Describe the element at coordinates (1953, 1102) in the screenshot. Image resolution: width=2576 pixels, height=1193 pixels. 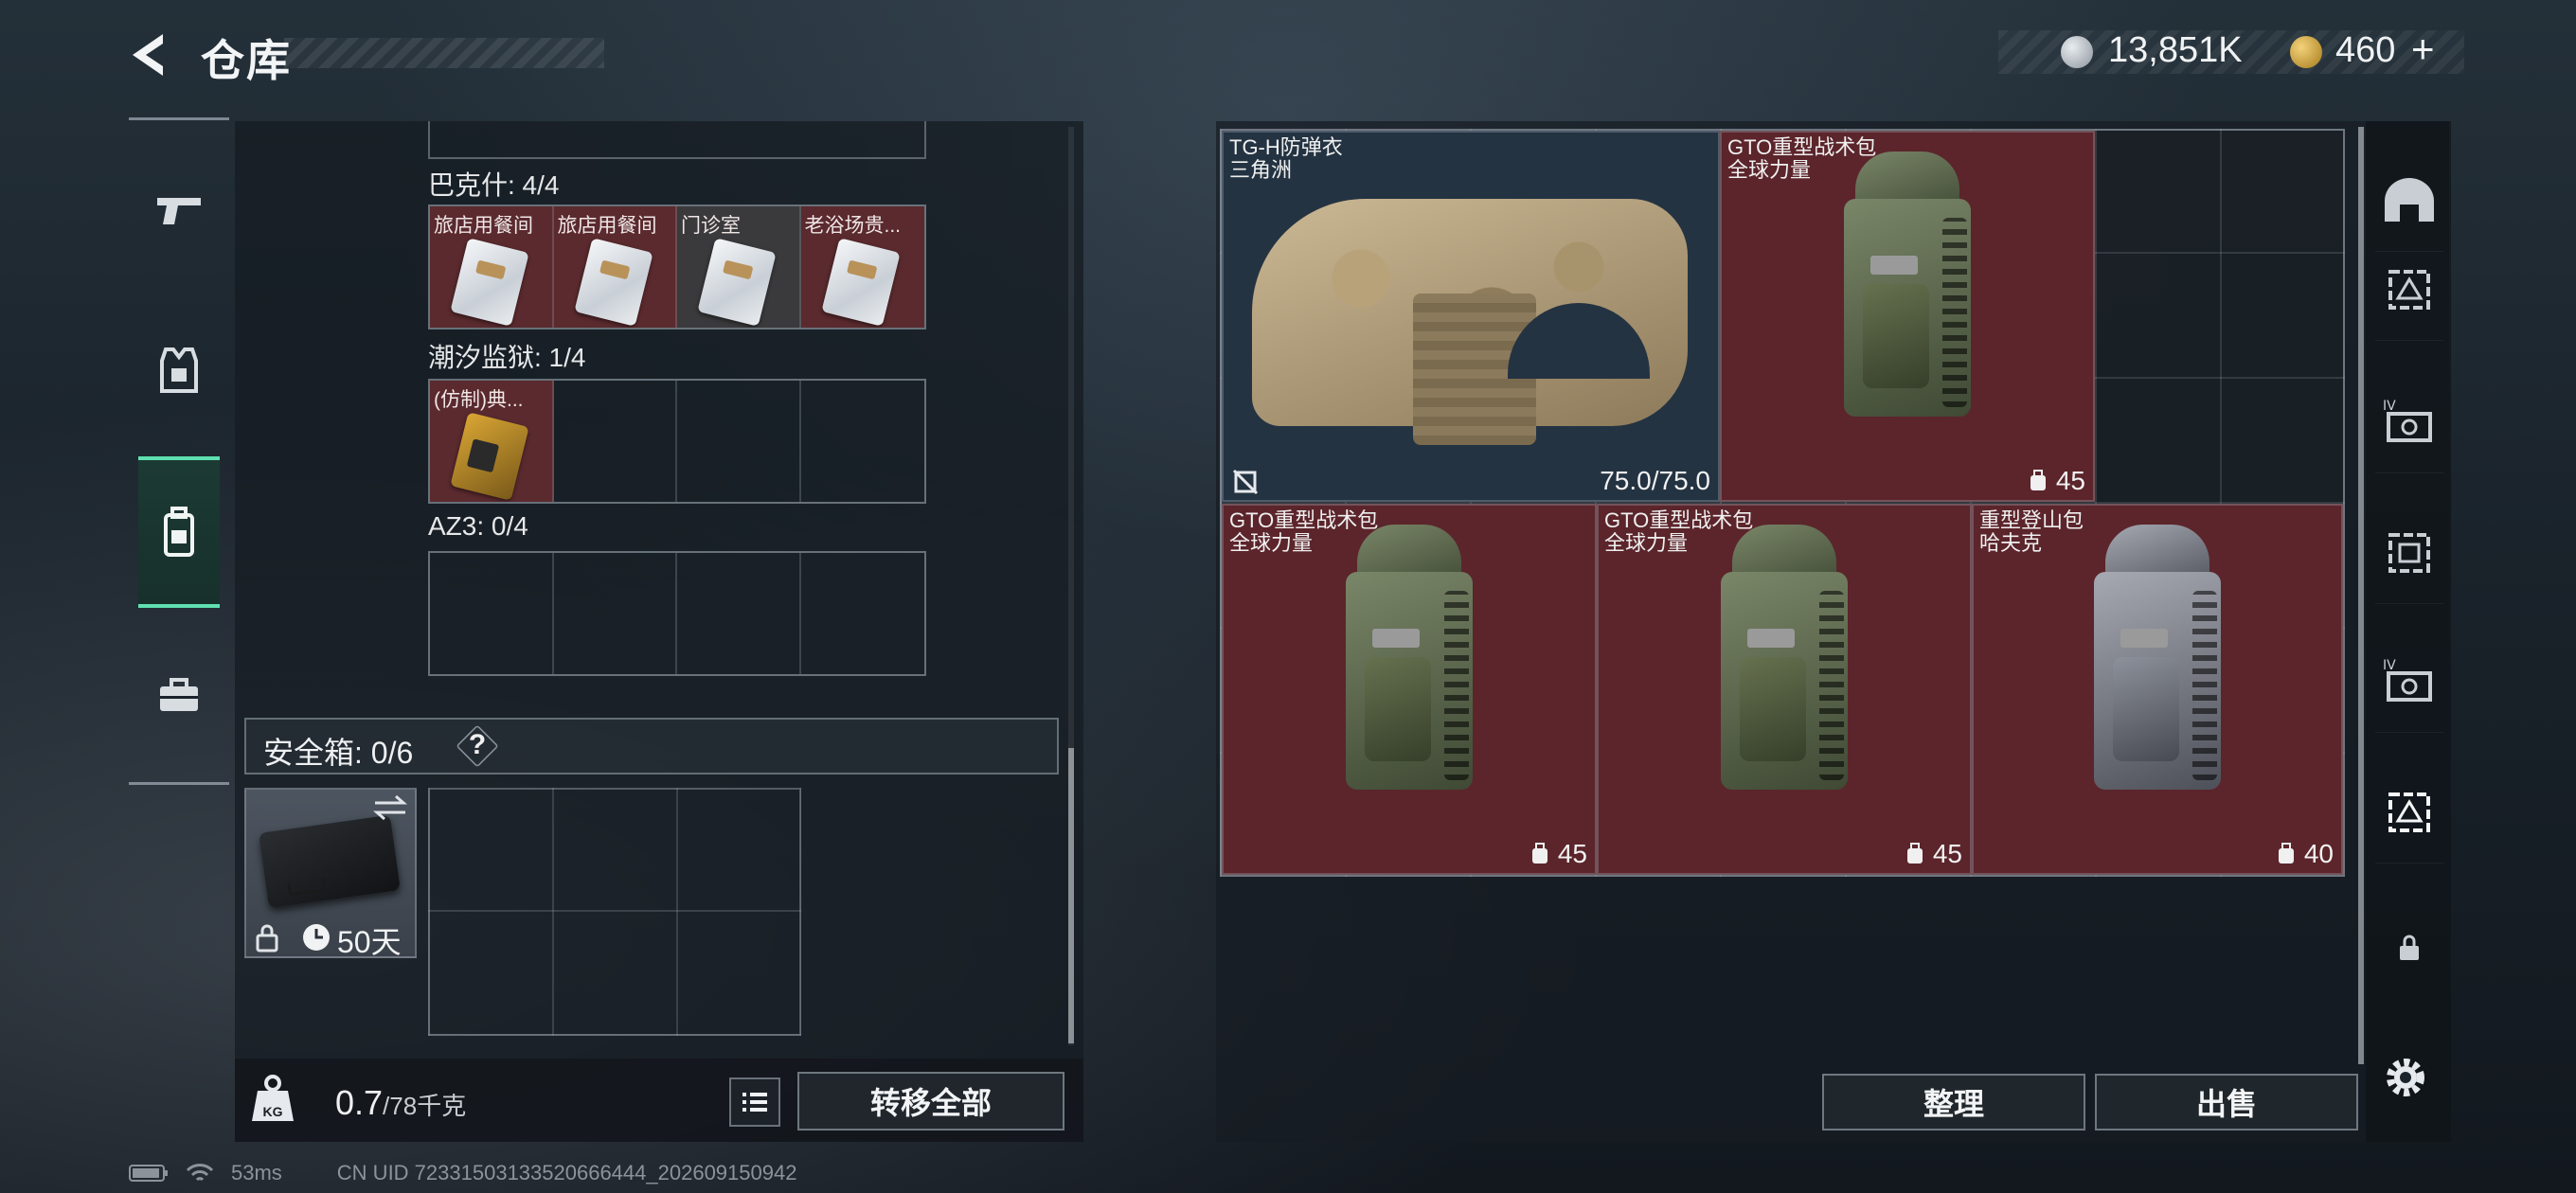
I see `organize-button: 整理` at that location.